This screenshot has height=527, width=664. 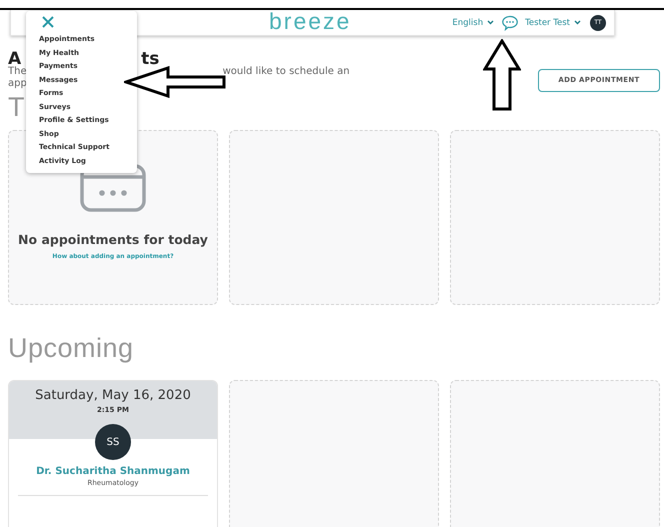 I want to click on doctor-avatar: SS, so click(x=113, y=442).